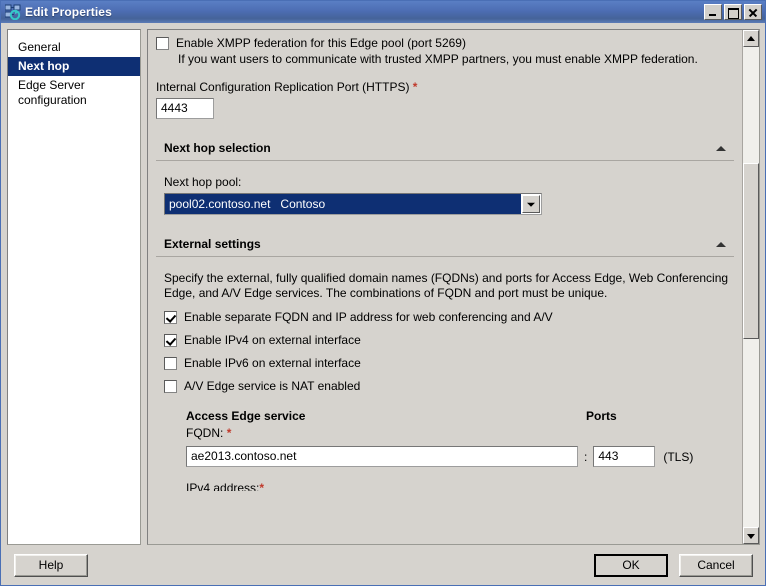  I want to click on ok-button: OK, so click(631, 565).